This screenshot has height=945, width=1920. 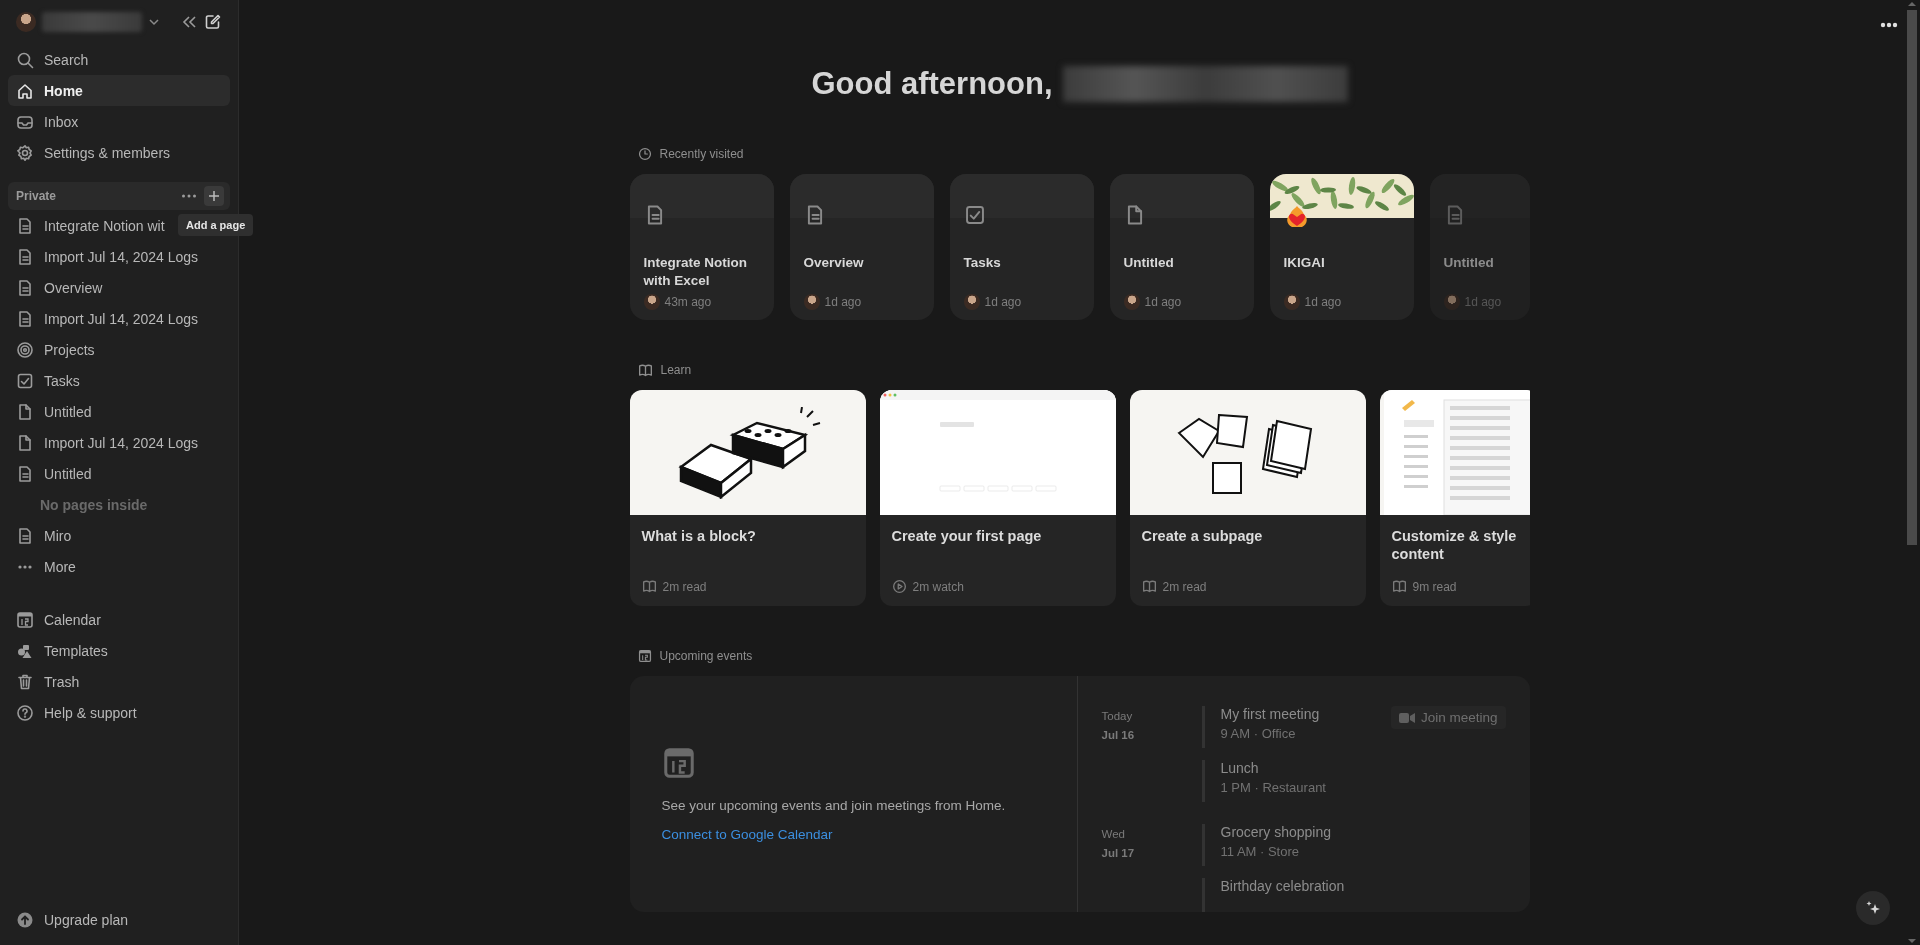 What do you see at coordinates (688, 302) in the screenshot?
I see `visited-time: 43m ago` at bounding box center [688, 302].